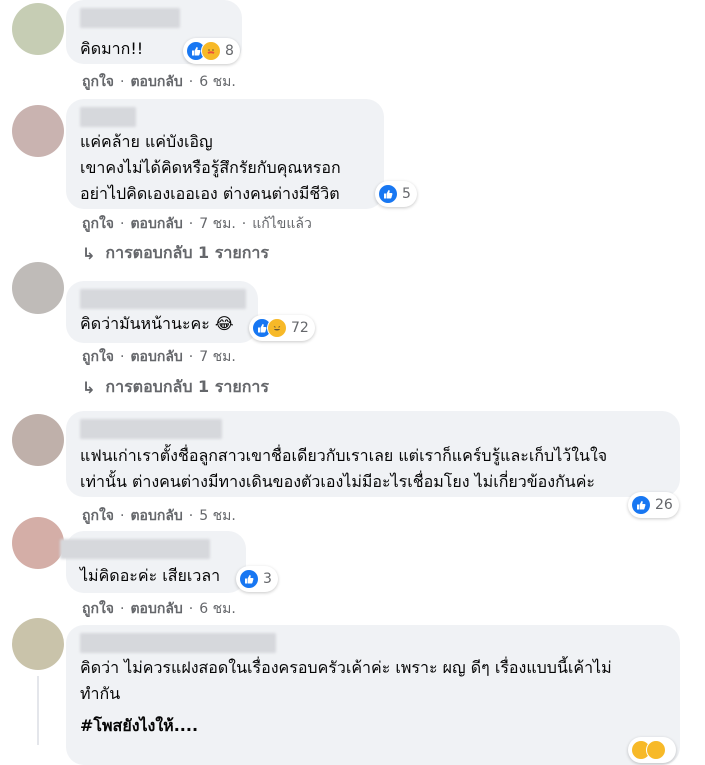 The image size is (705, 765). I want to click on comment-text: ไม่คิดอะค่ะ เสียเวลา, so click(150, 575).